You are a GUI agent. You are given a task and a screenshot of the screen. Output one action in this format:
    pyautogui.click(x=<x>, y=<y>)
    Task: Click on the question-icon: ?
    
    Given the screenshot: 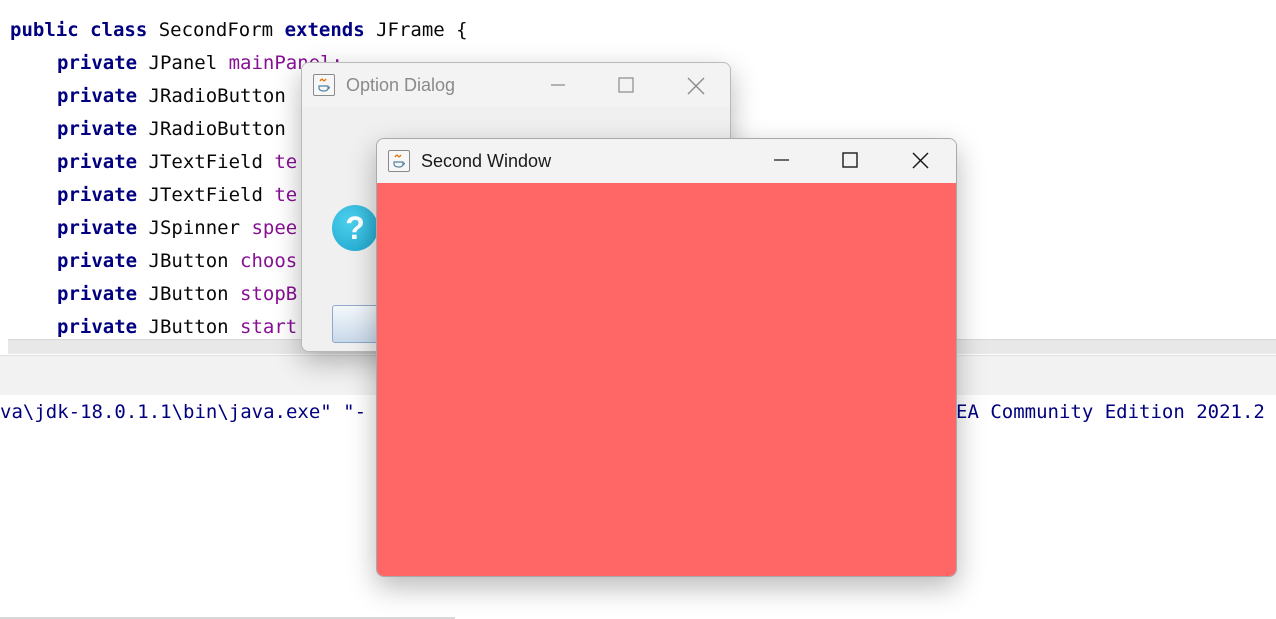 What is the action you would take?
    pyautogui.click(x=355, y=228)
    